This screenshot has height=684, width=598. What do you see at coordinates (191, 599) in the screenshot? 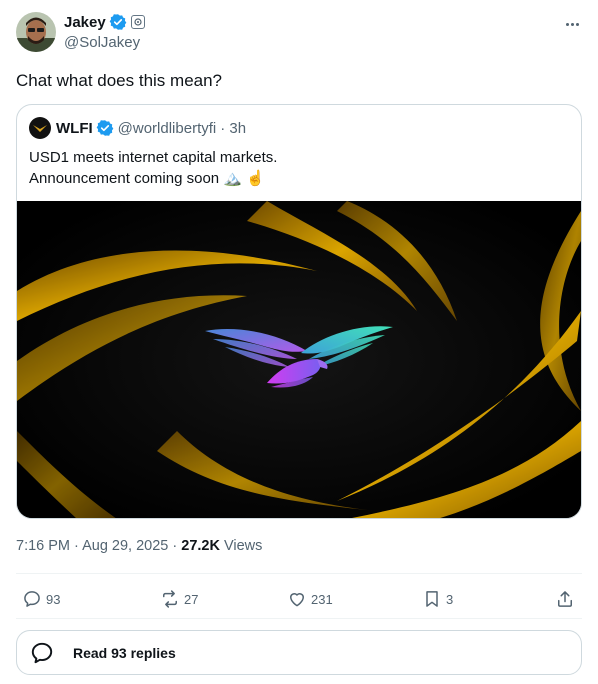
I see `repost-count: 27` at bounding box center [191, 599].